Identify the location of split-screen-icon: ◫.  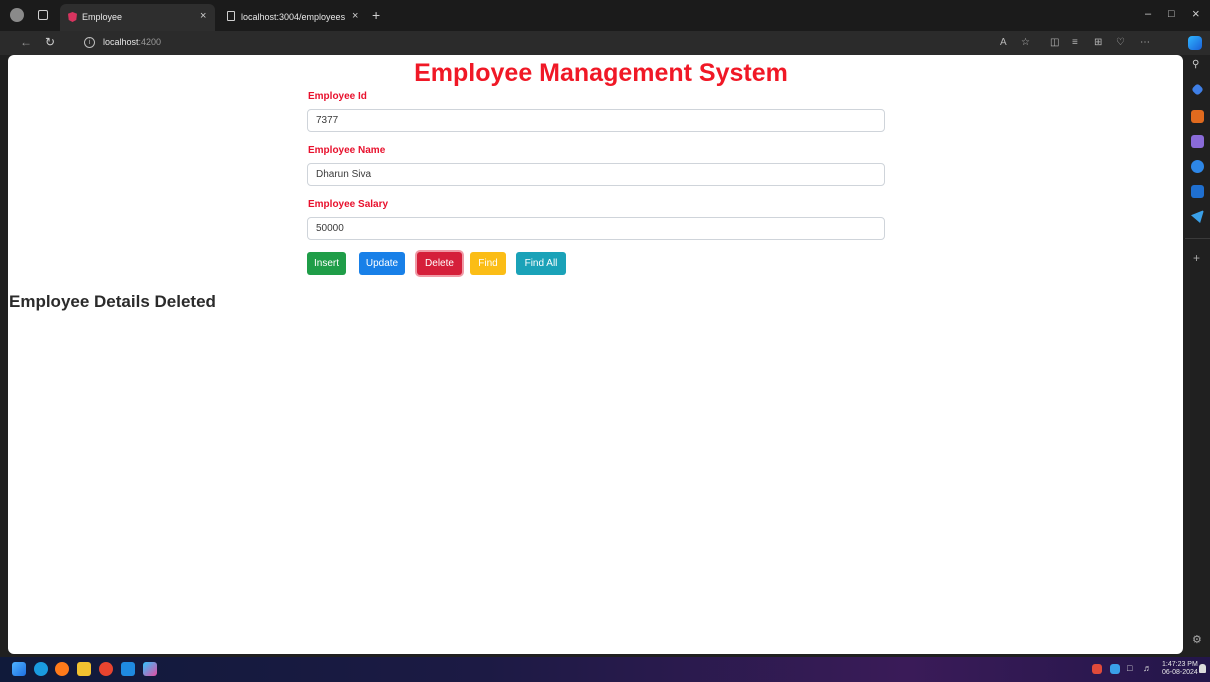
(1054, 42).